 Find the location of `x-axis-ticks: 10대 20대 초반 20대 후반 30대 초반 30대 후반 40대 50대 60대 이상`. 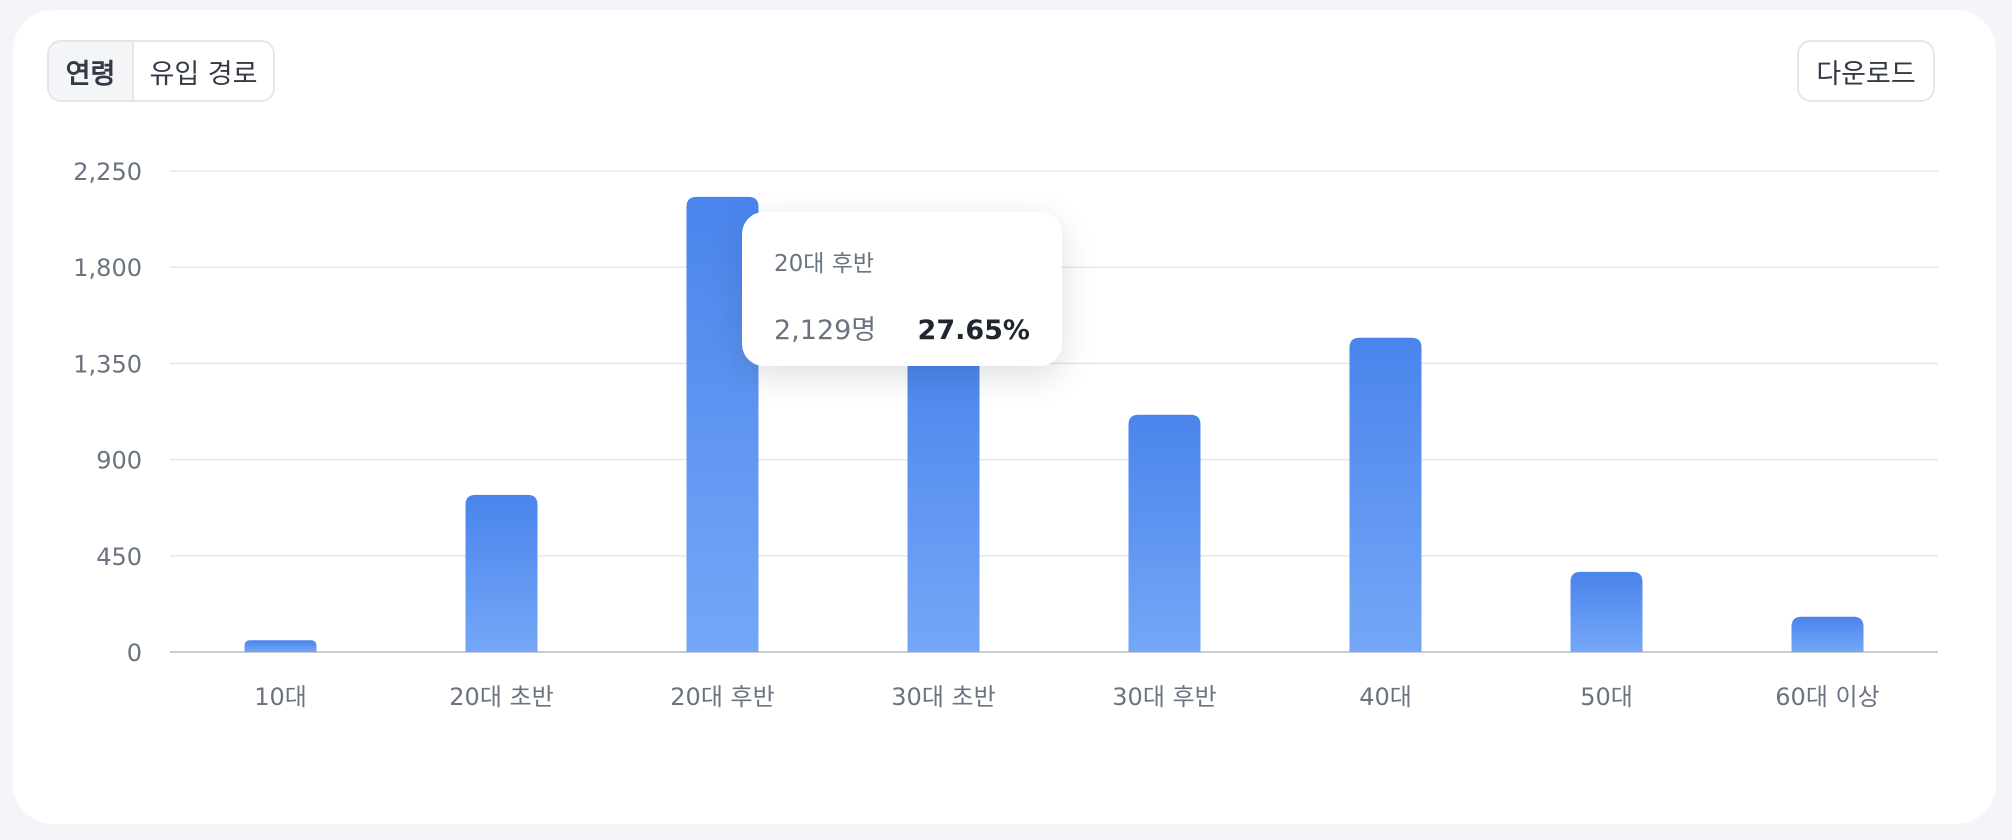

x-axis-ticks: 10대 20대 초반 20대 후반 30대 초반 30대 후반 40대 50대 60대 이상 is located at coordinates (1067, 697).